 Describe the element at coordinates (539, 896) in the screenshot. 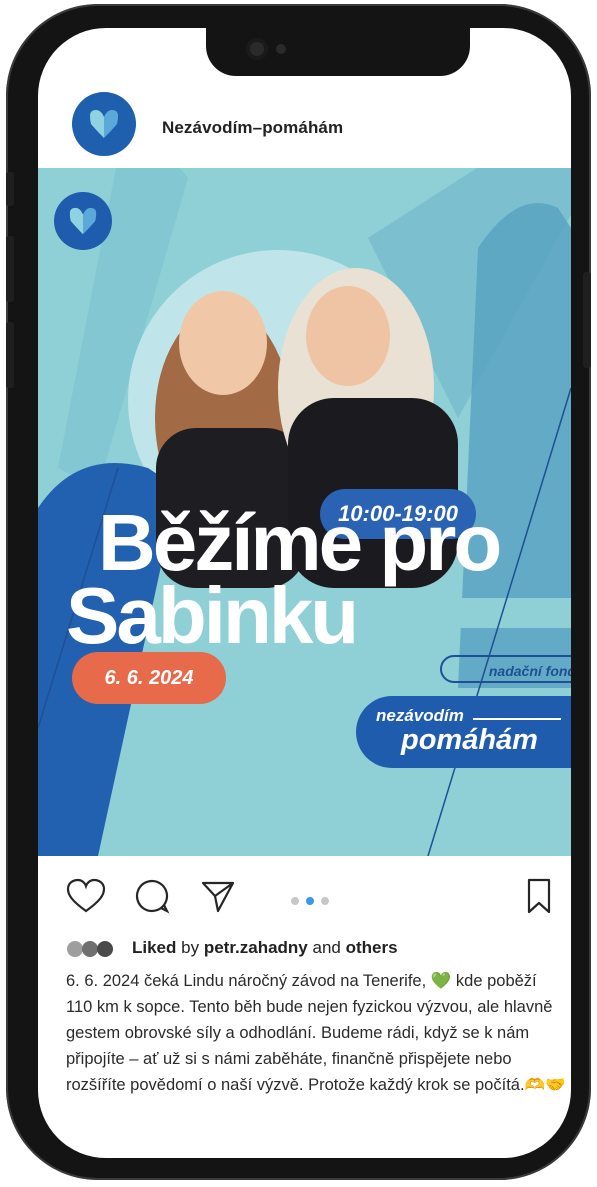

I see `bookmark-icon` at that location.